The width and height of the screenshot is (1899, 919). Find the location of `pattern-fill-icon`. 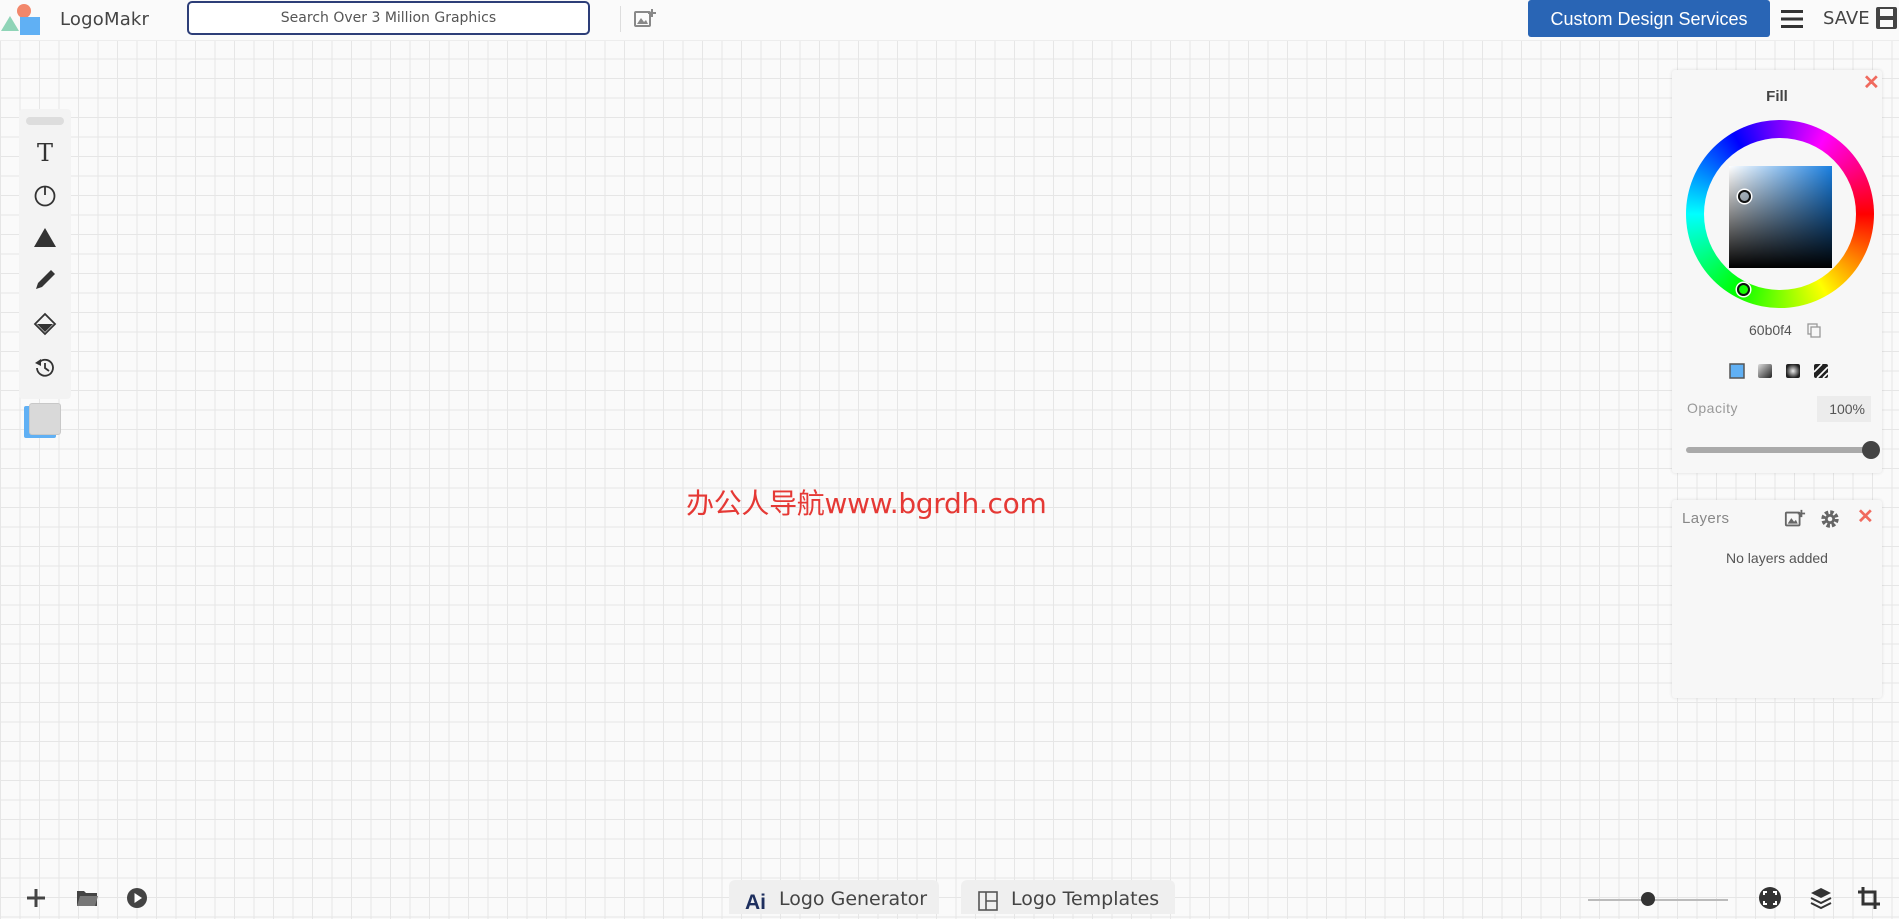

pattern-fill-icon is located at coordinates (1821, 371).